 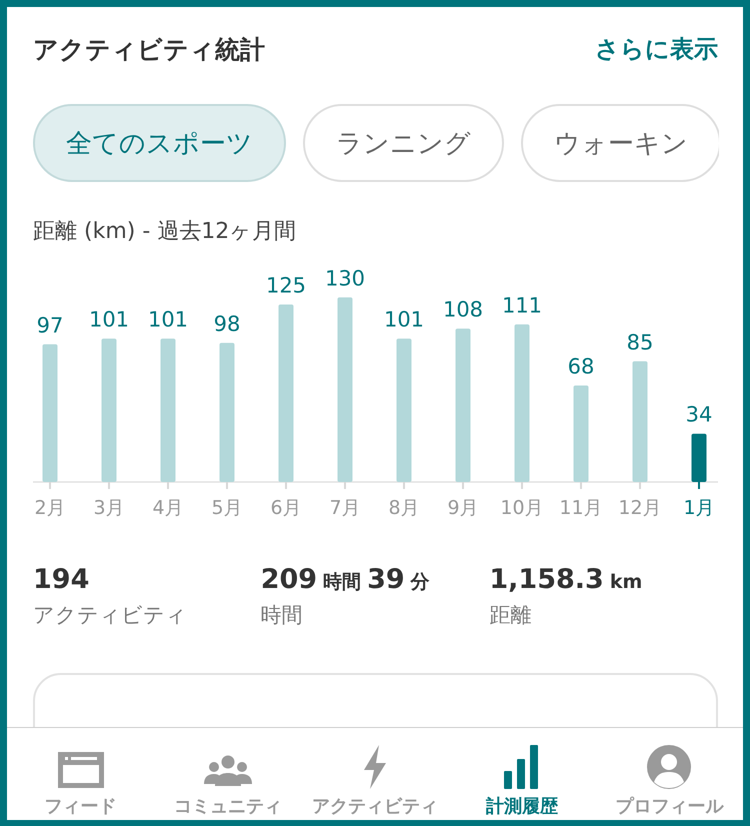 What do you see at coordinates (149, 50) in the screenshot?
I see `section-title: アクティビティ統計` at bounding box center [149, 50].